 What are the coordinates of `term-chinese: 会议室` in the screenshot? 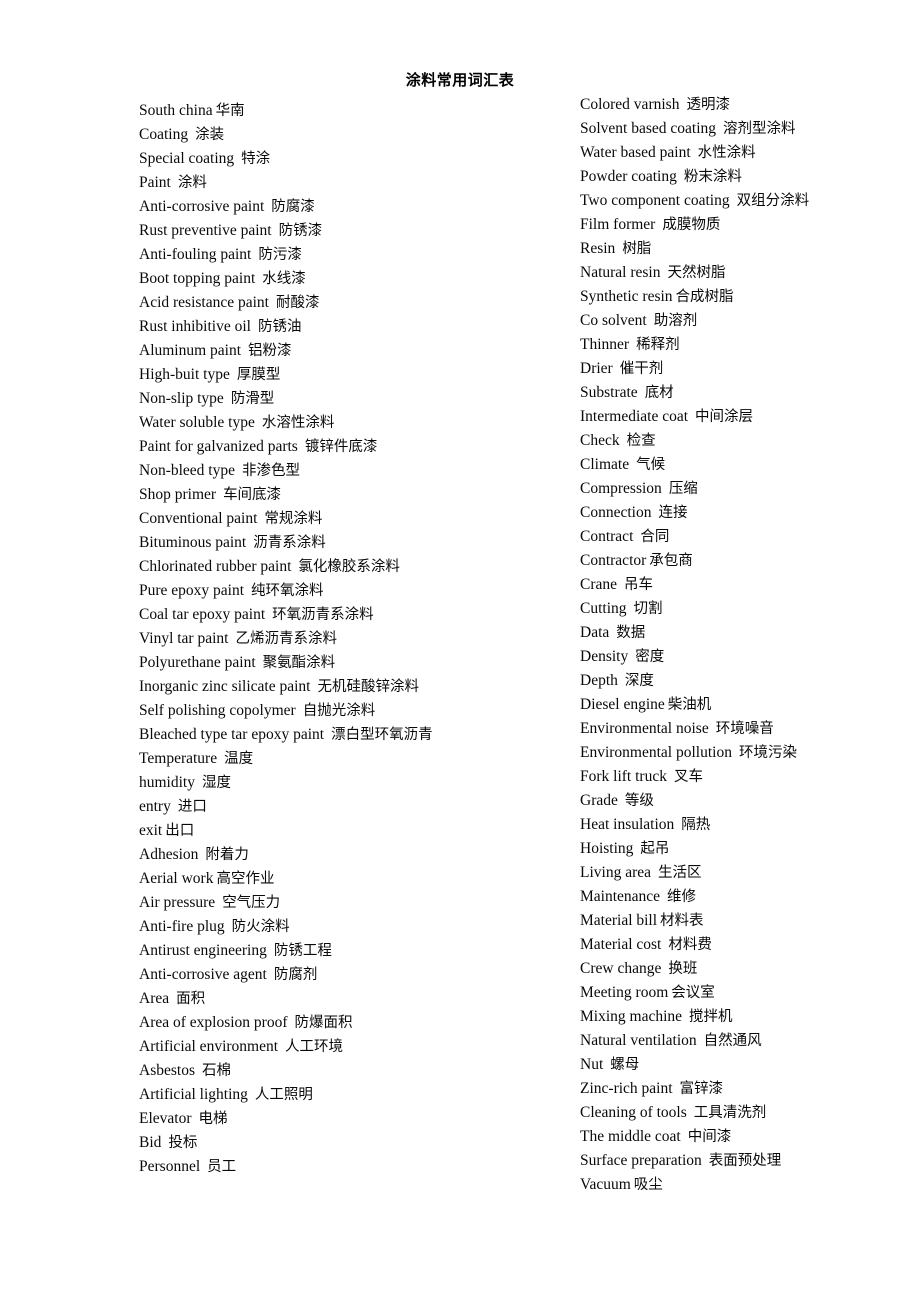 It's located at (693, 993).